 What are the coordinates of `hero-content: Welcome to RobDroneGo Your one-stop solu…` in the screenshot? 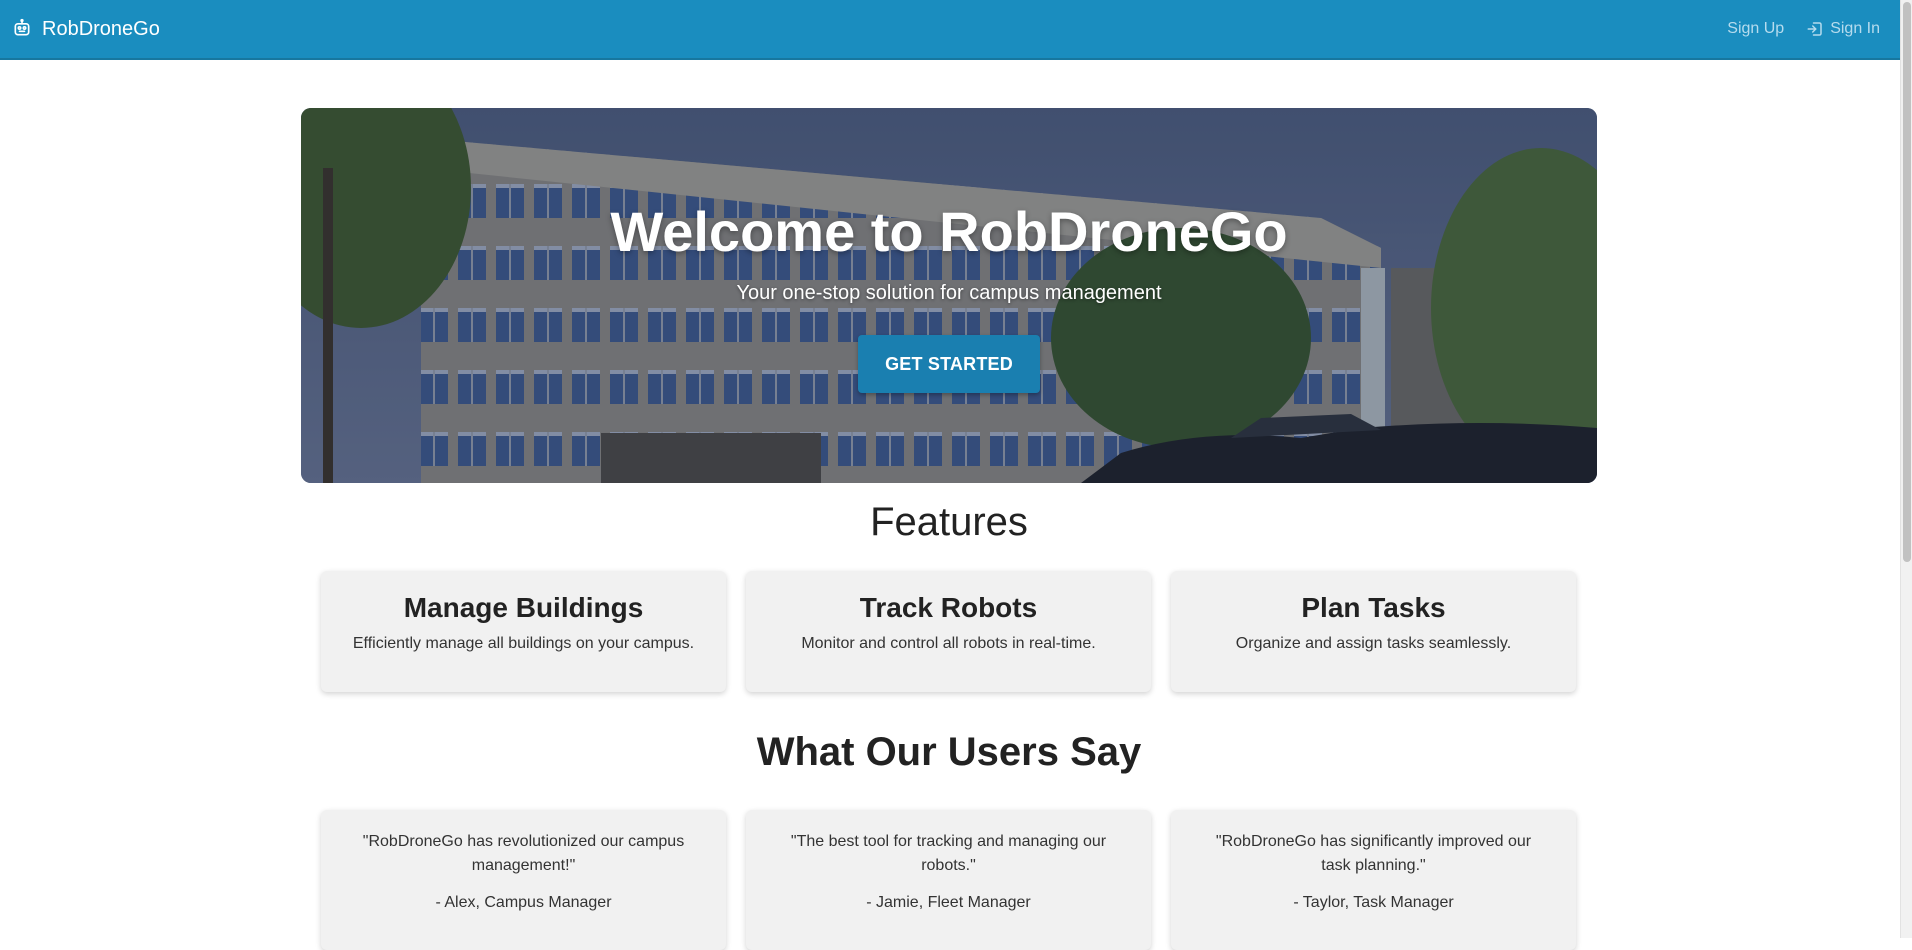 It's located at (949, 295).